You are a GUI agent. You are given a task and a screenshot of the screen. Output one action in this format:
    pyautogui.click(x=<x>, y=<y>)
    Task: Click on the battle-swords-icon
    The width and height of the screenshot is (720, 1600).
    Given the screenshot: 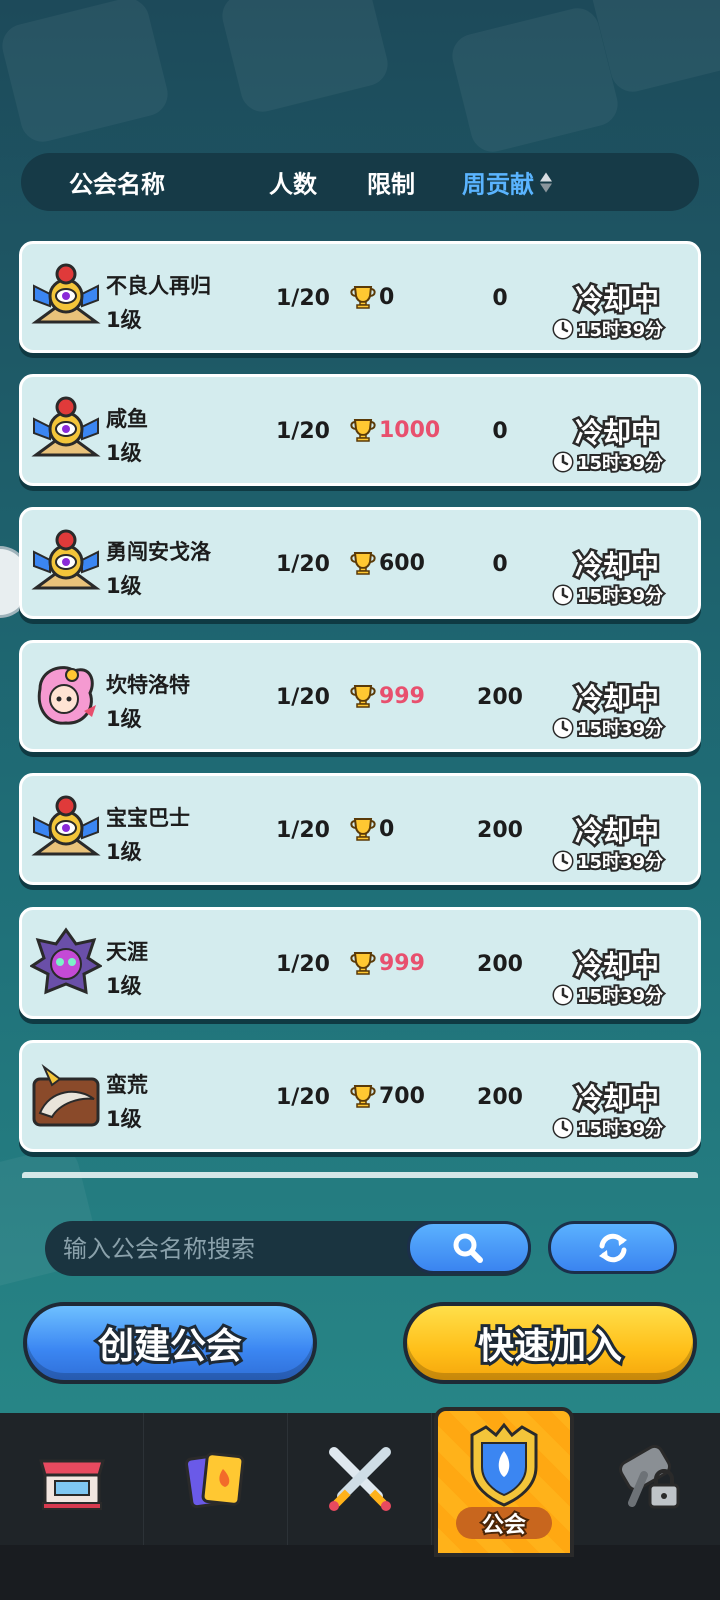 What is the action you would take?
    pyautogui.click(x=359, y=1479)
    